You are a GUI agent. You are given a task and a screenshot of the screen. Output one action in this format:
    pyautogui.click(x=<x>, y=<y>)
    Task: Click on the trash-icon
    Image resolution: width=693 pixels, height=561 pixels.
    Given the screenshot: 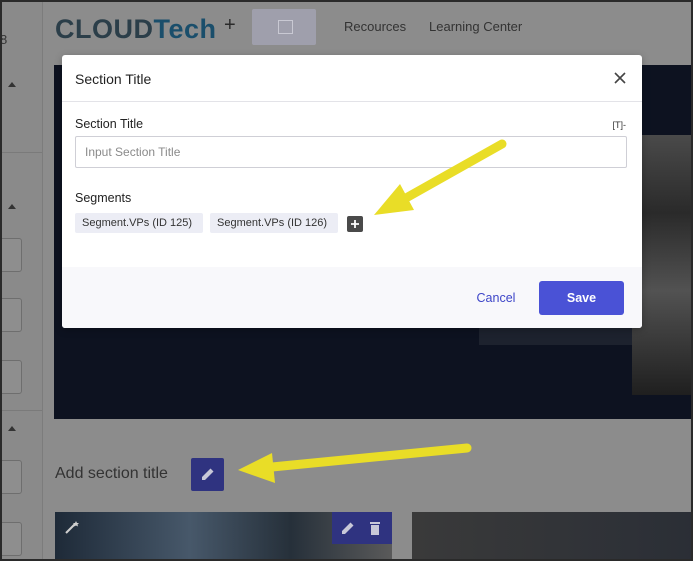 What is the action you would take?
    pyautogui.click(x=375, y=528)
    